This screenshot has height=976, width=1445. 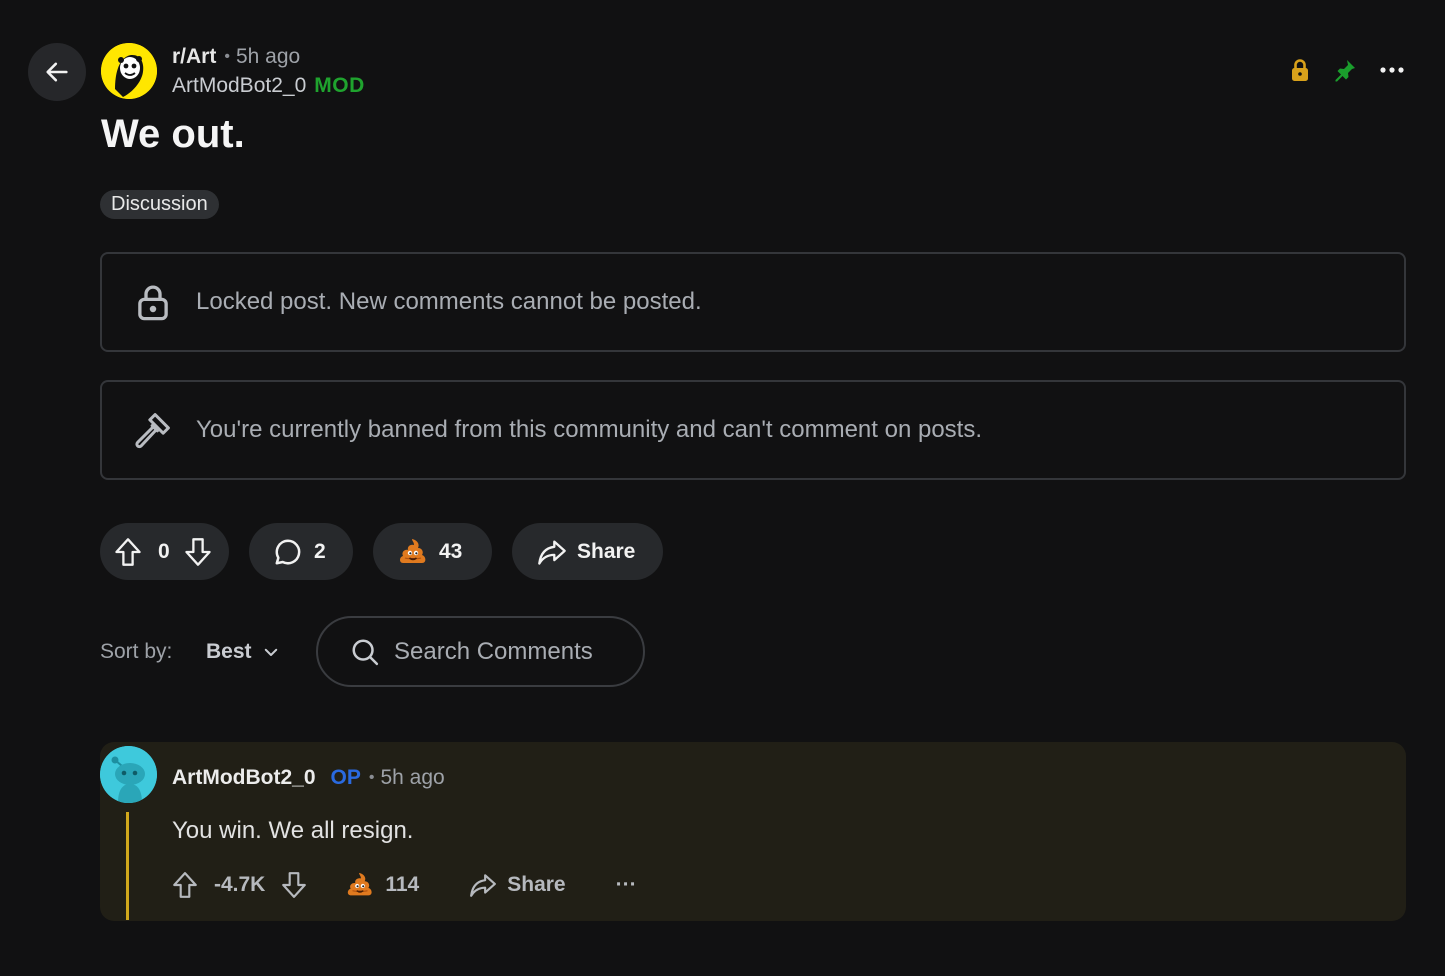 I want to click on arrow-left-icon, so click(x=57, y=72).